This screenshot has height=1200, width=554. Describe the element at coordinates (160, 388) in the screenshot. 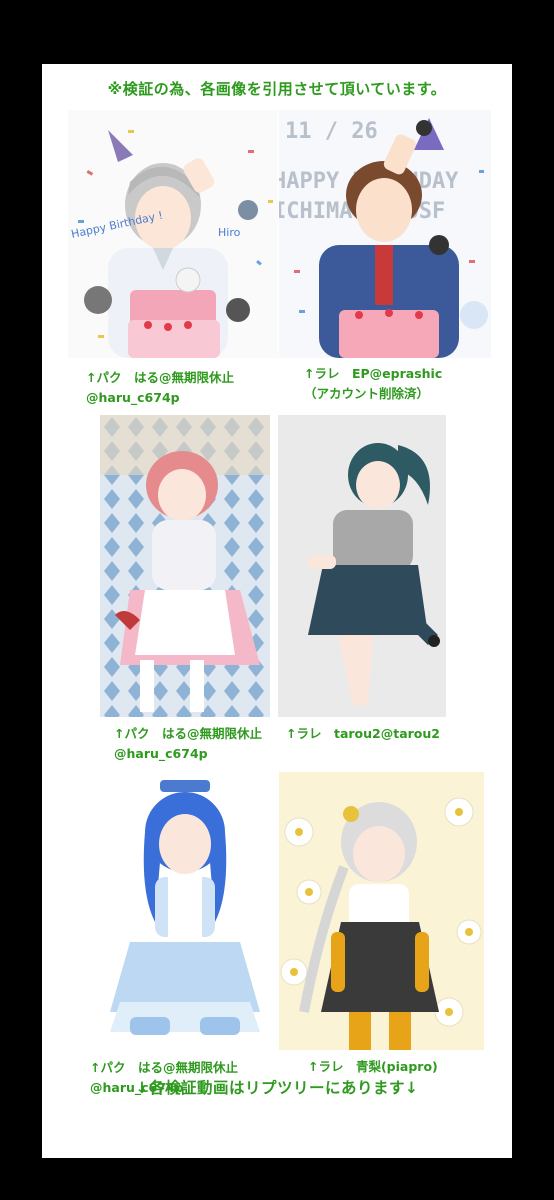

I see `caption-1: ↑パク はる@無期限休止 @haru_c674p` at that location.